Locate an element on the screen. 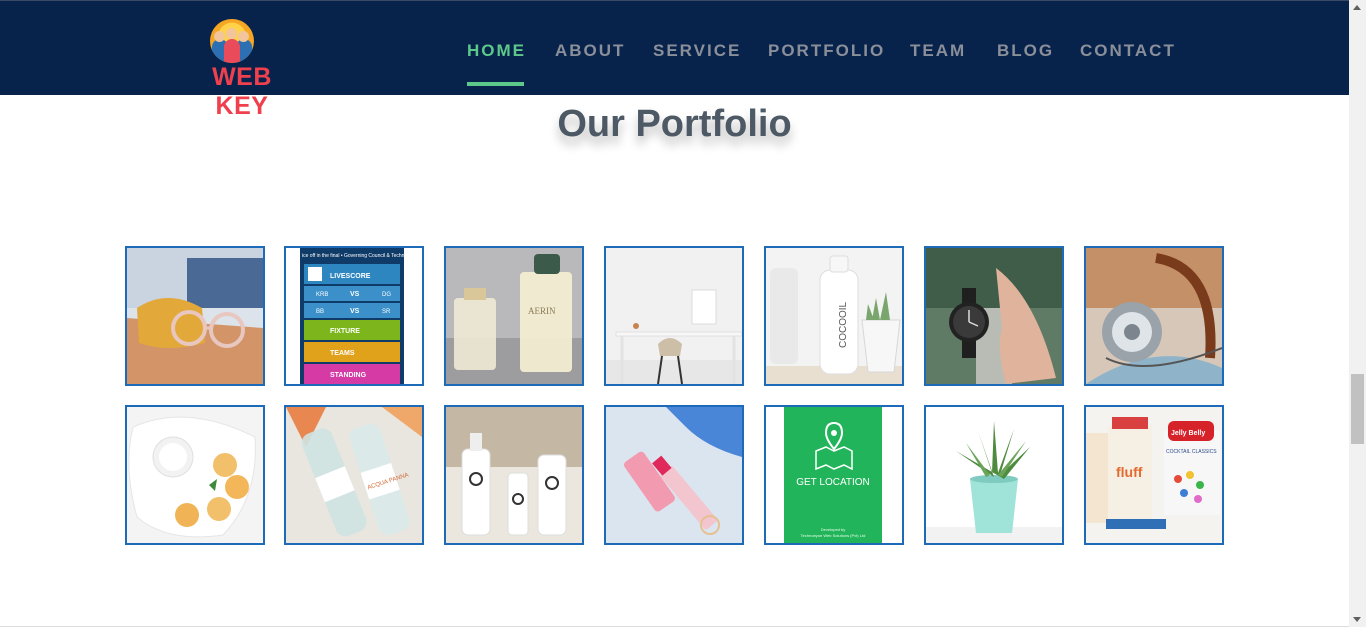  svg-text: KRB is located at coordinates (322, 295).